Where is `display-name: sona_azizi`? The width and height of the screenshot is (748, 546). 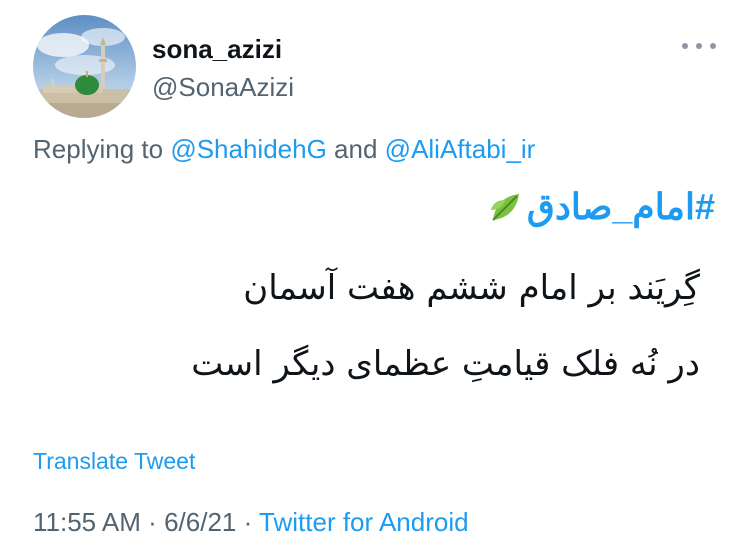
display-name: sona_azizi is located at coordinates (217, 49).